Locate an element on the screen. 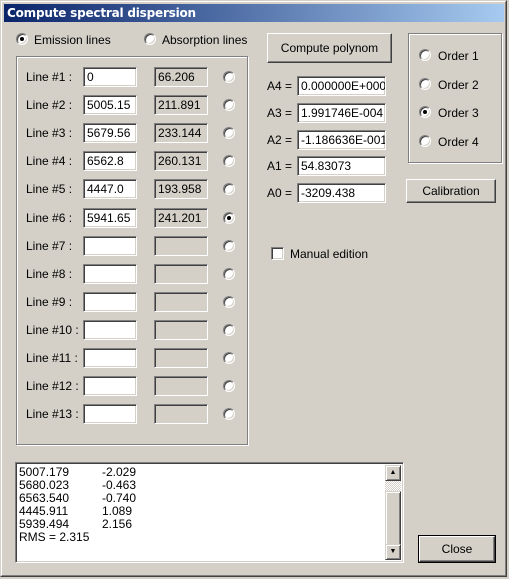 The image size is (509, 579). calibration-label: Calibration is located at coordinates (451, 191).